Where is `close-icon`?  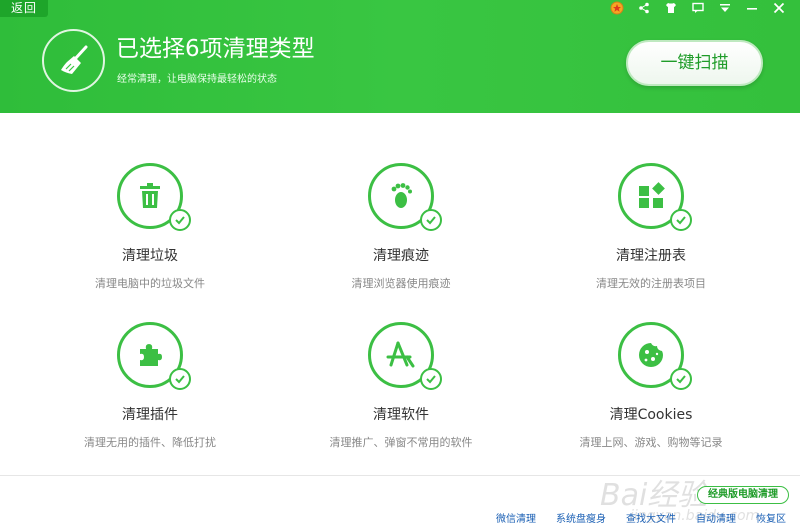
close-icon is located at coordinates (778, 8).